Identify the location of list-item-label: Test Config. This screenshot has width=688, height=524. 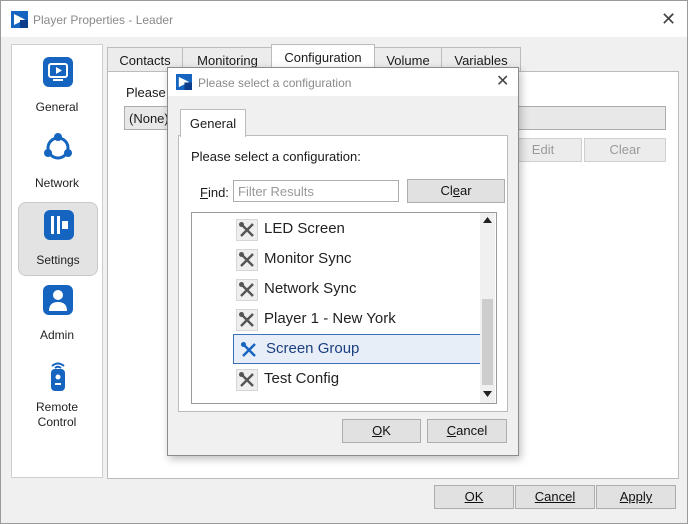
(302, 378).